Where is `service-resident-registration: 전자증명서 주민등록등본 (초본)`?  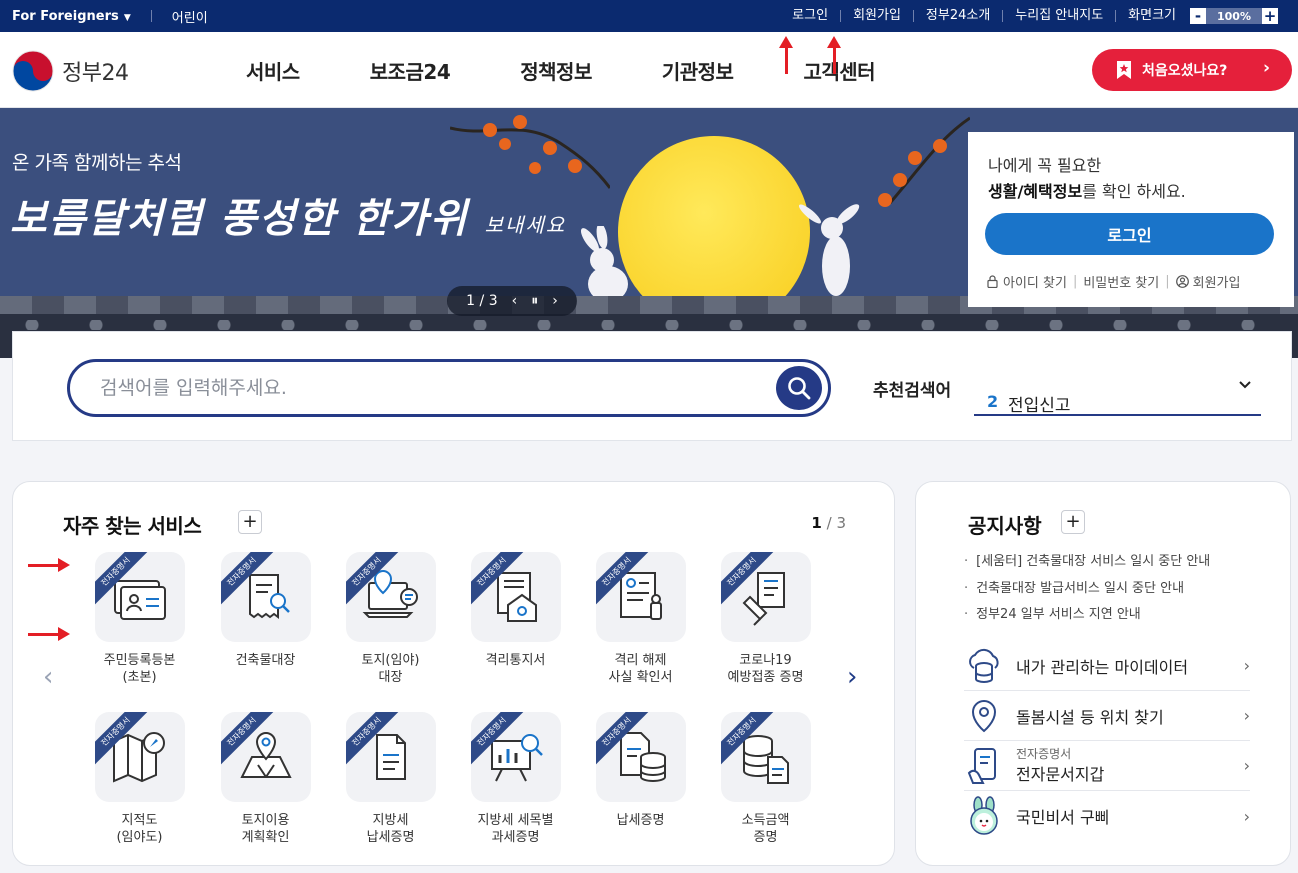 service-resident-registration: 전자증명서 주민등록등본 (초본) is located at coordinates (139, 619).